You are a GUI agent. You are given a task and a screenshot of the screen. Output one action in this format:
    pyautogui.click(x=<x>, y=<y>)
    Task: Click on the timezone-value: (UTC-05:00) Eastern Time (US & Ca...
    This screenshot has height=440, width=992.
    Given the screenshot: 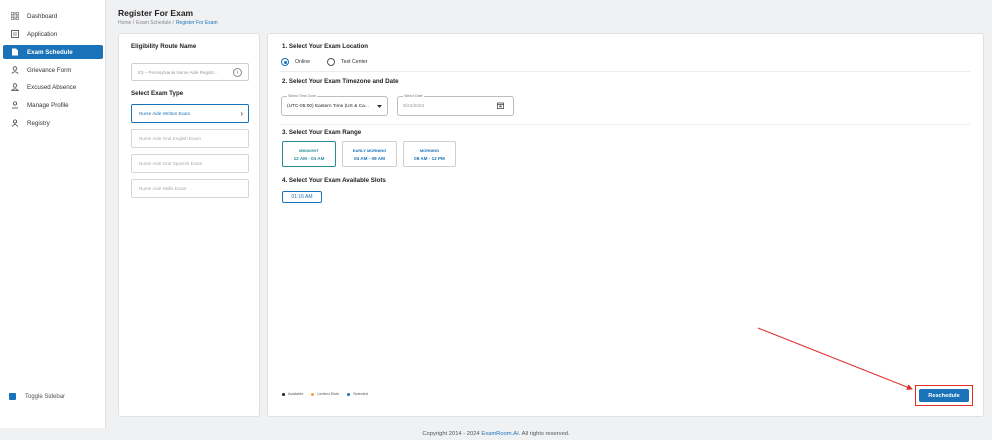 What is the action you would take?
    pyautogui.click(x=328, y=106)
    